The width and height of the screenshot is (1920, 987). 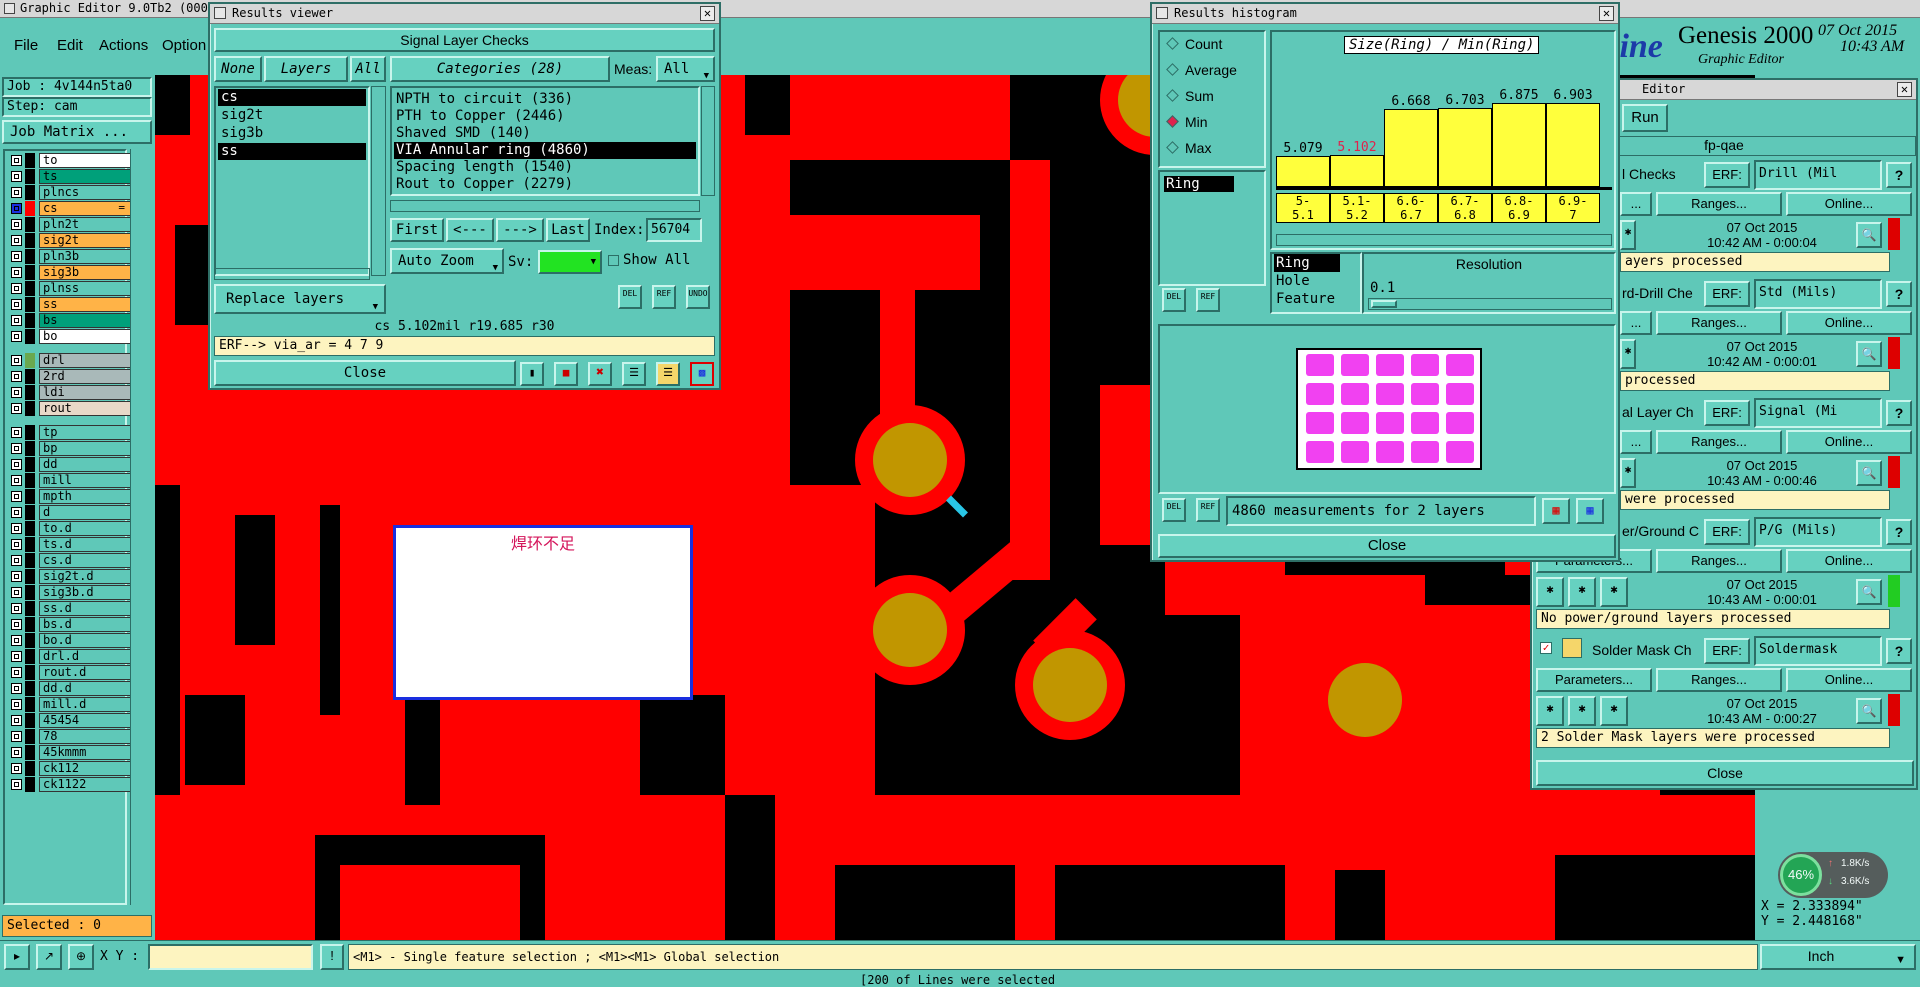 I want to click on last-button: Last, so click(x=568, y=230).